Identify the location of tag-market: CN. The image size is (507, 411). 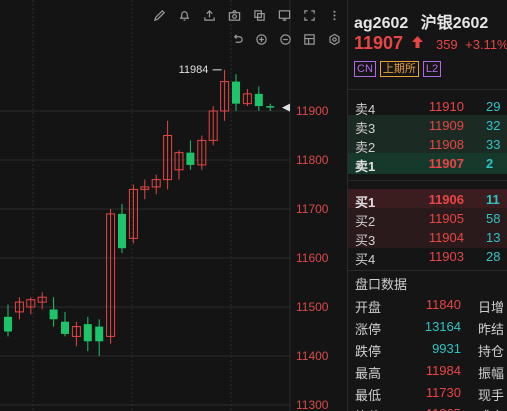
(365, 69).